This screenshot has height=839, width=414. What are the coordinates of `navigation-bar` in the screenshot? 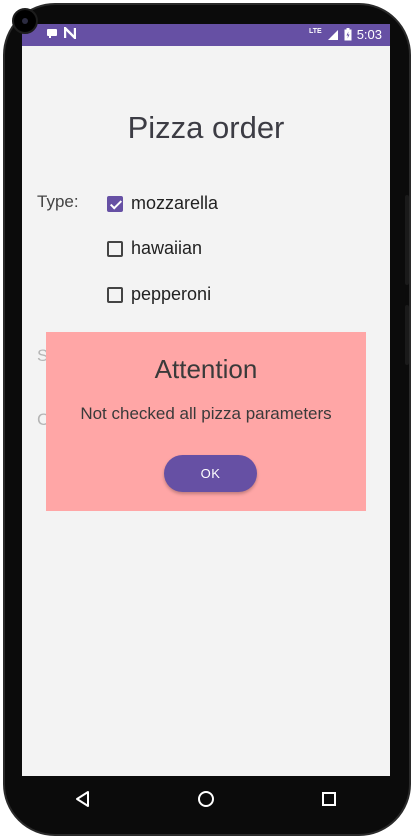 It's located at (206, 799).